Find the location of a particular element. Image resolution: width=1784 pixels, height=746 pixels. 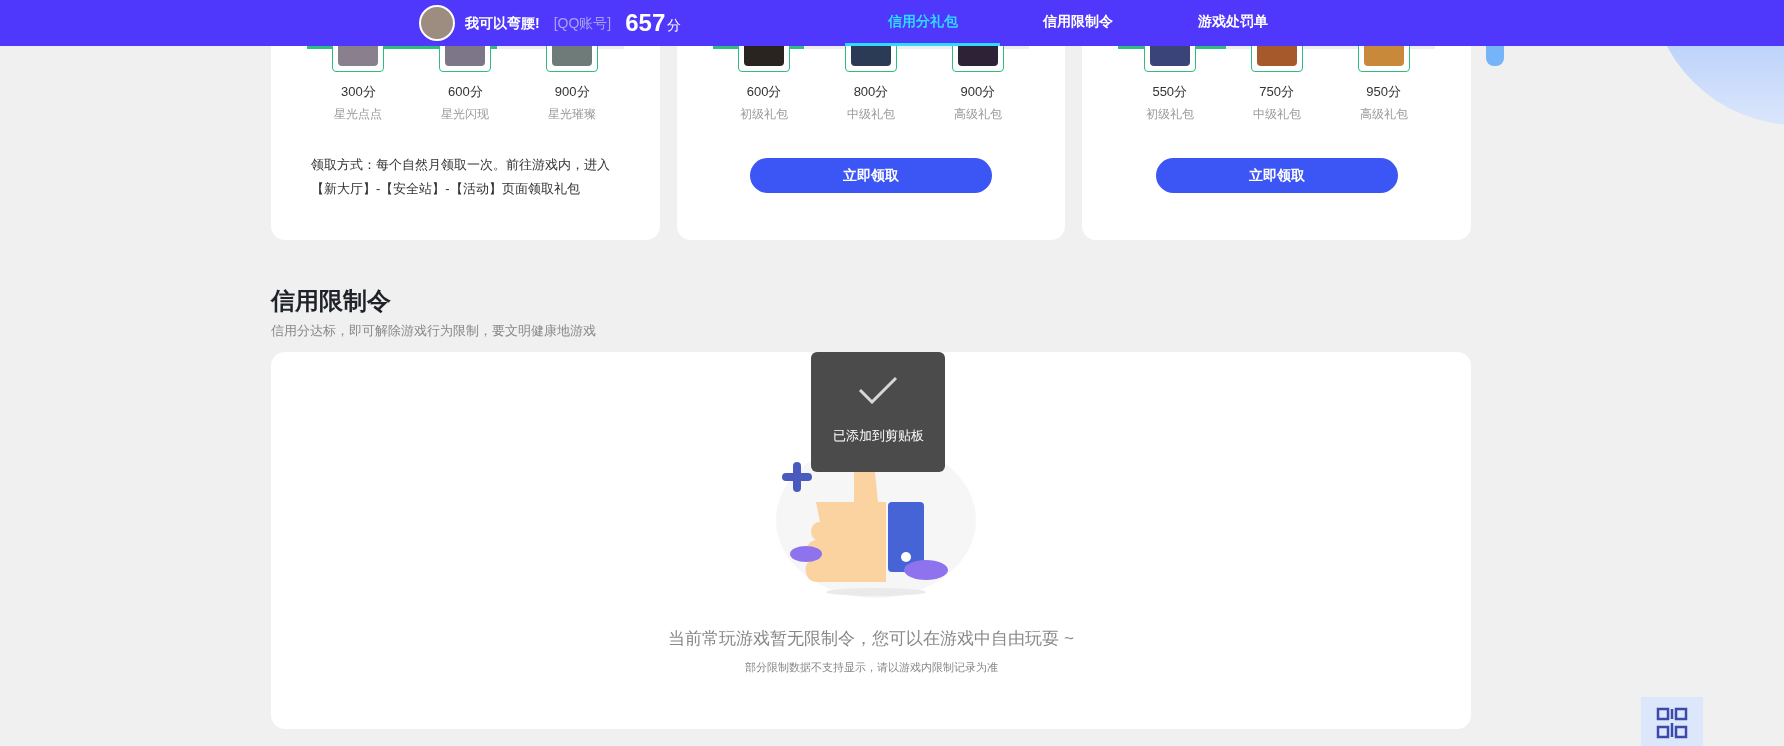

tier-label: 星光璀璨 is located at coordinates (572, 114).